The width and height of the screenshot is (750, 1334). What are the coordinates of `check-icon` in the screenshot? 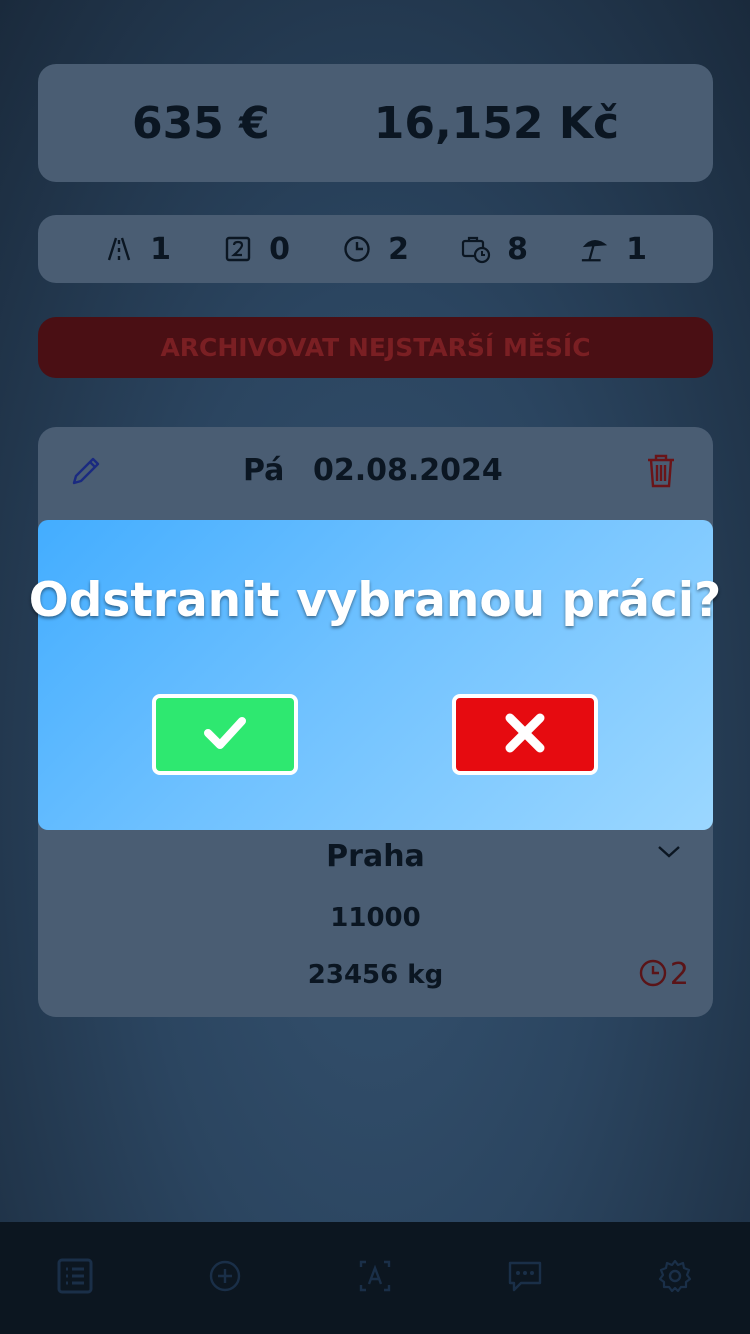 It's located at (225, 735).